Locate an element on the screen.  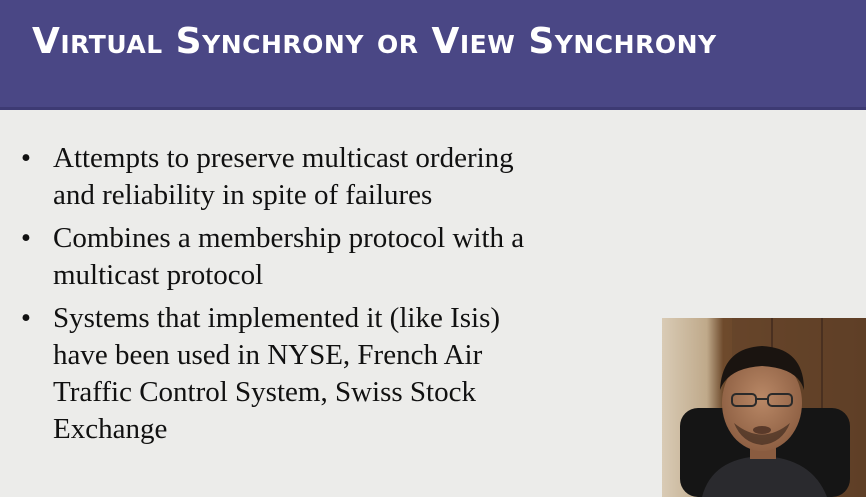
presenter-webcam is located at coordinates (764, 407).